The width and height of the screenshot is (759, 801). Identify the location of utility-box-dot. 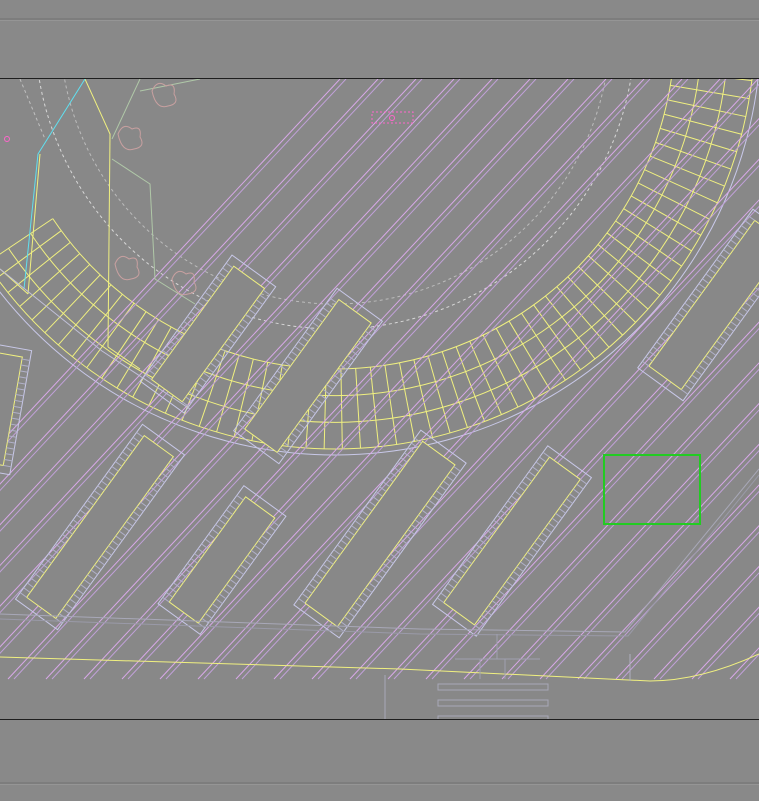
(392, 118).